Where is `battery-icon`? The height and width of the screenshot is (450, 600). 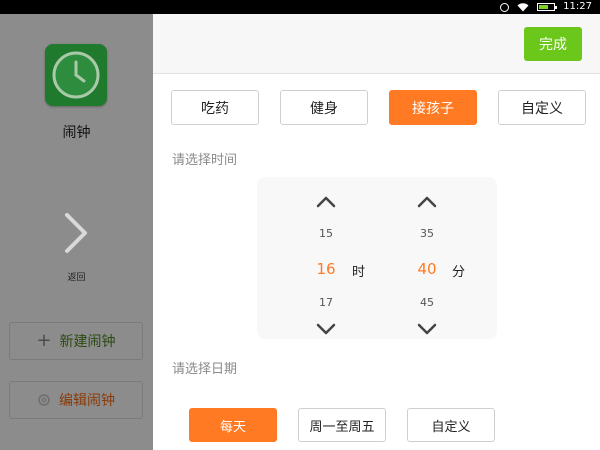 battery-icon is located at coordinates (547, 7).